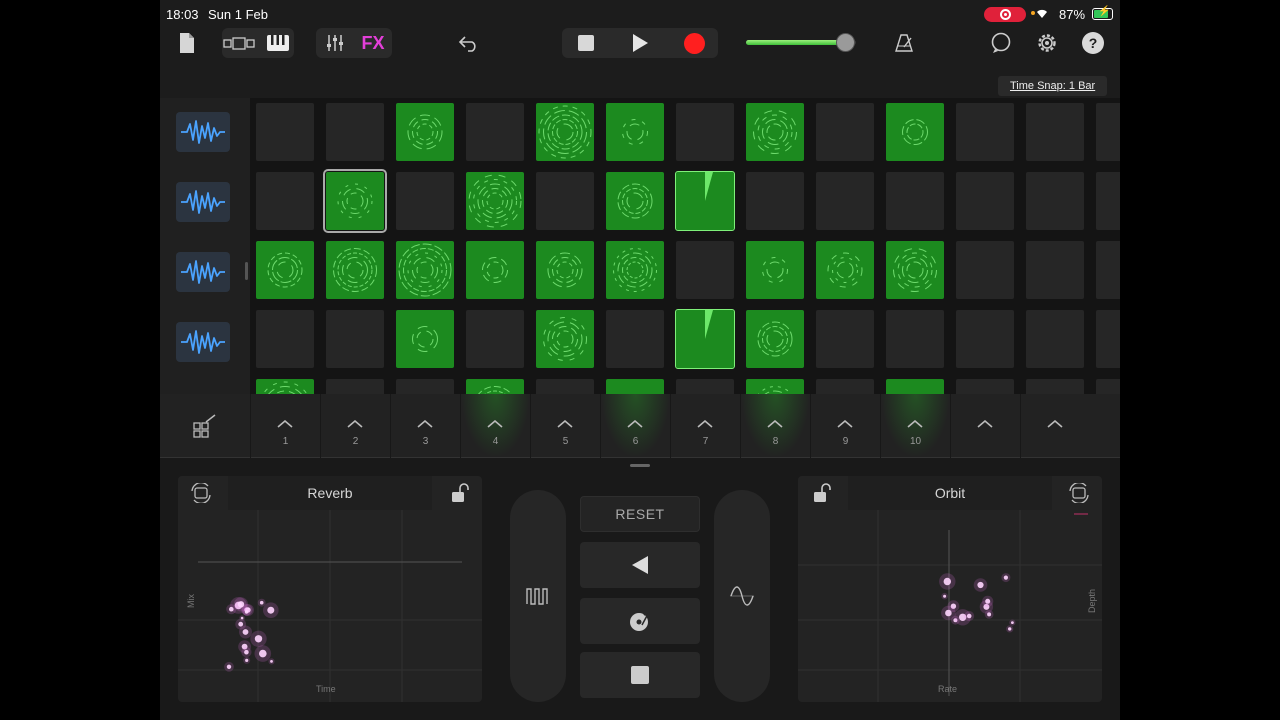 The image size is (1280, 720). What do you see at coordinates (640, 675) in the screenshot?
I see `fx-stop-button` at bounding box center [640, 675].